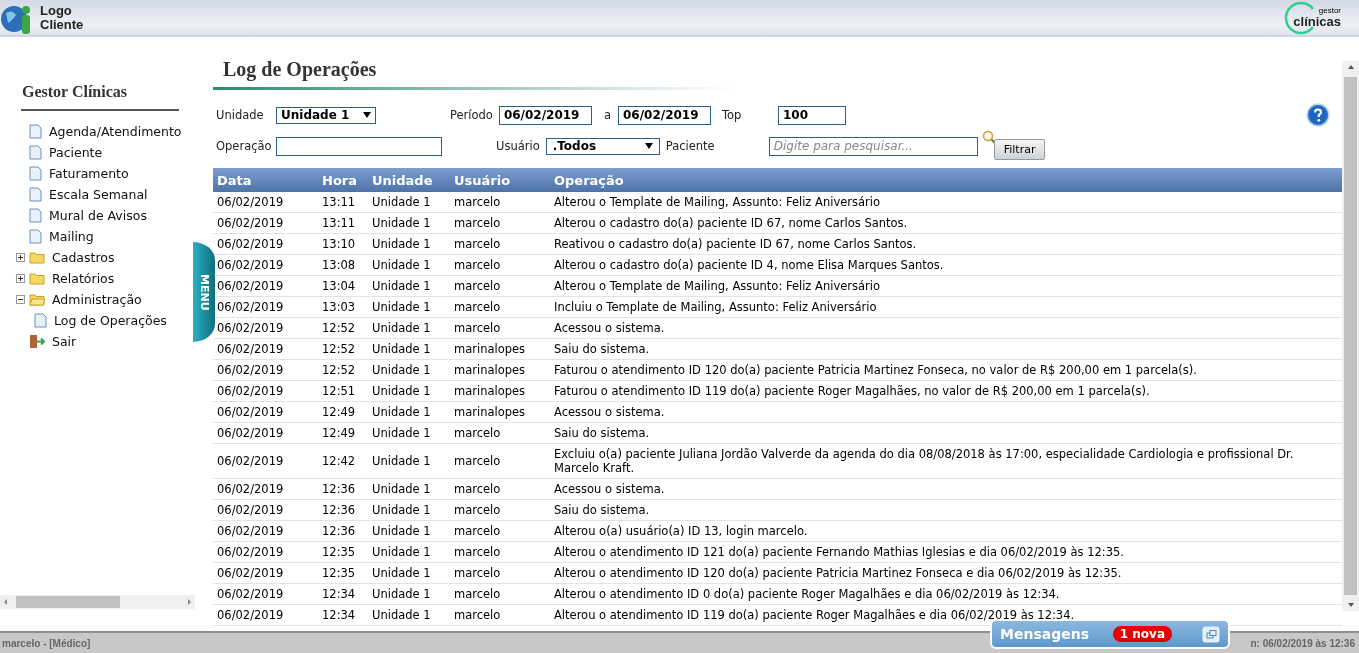 The height and width of the screenshot is (653, 1359). What do you see at coordinates (71, 236) in the screenshot?
I see `sidebar-item: Mailing` at bounding box center [71, 236].